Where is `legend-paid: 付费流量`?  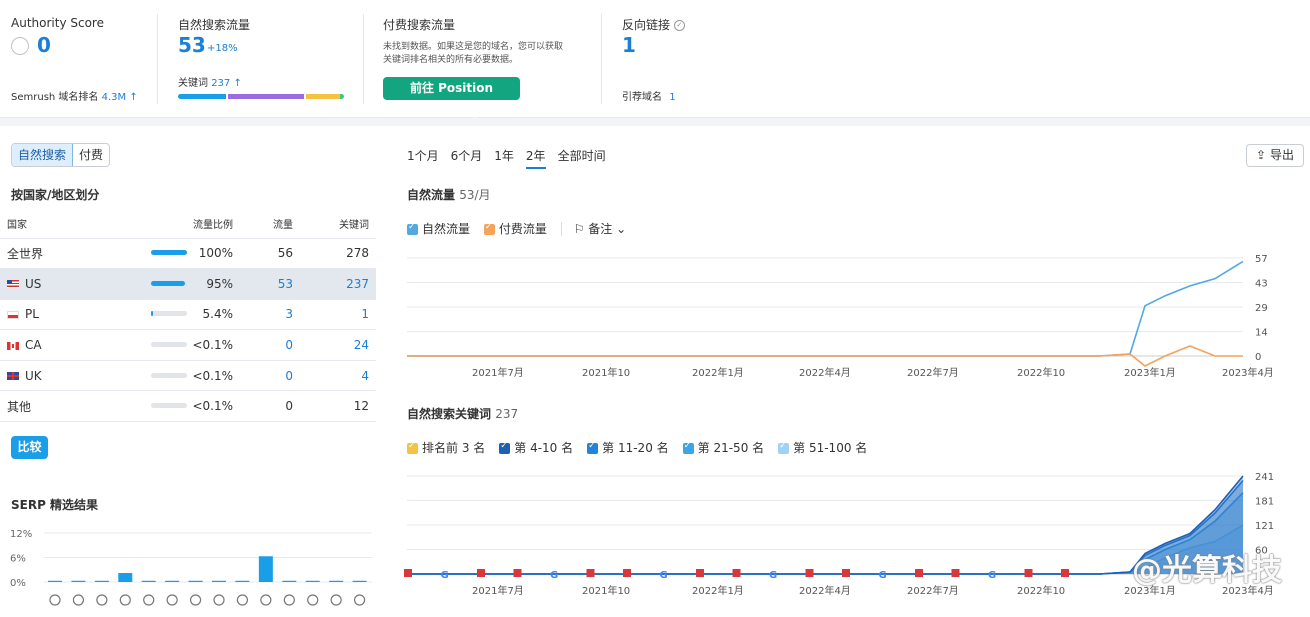 legend-paid: 付费流量 is located at coordinates (515, 229).